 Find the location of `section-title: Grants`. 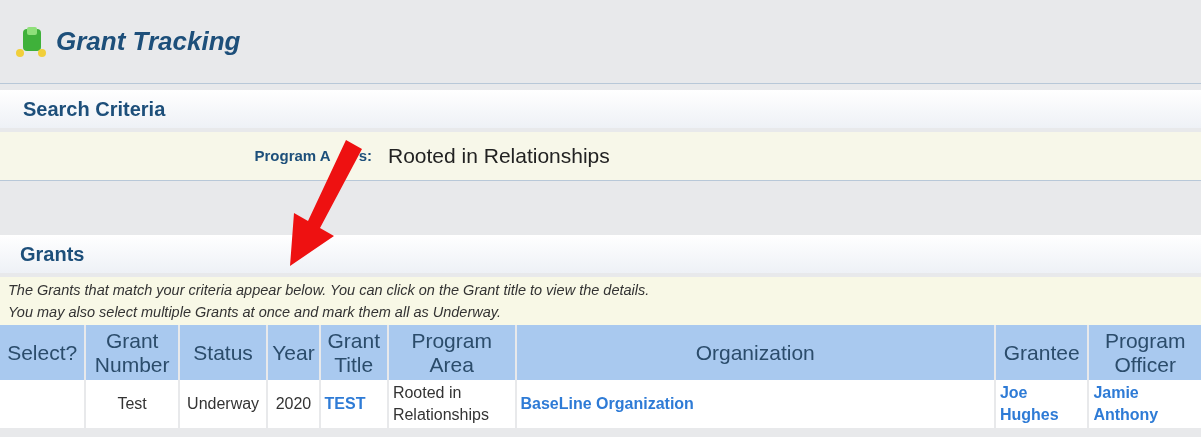

section-title: Grants is located at coordinates (52, 254).